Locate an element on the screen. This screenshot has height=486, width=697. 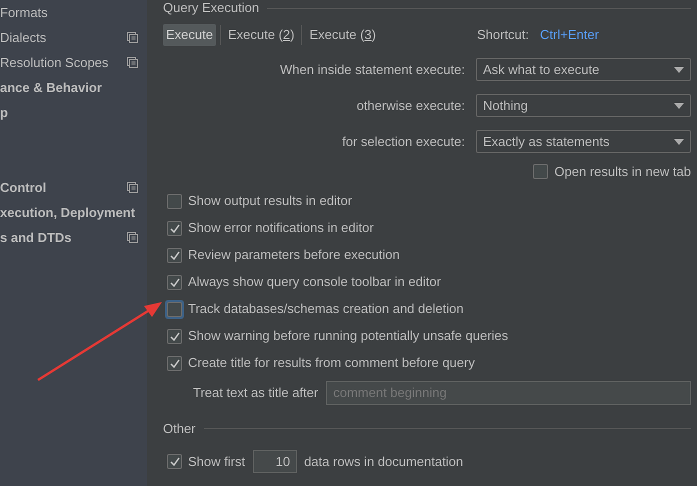
rows-field: 10 is located at coordinates (275, 461).